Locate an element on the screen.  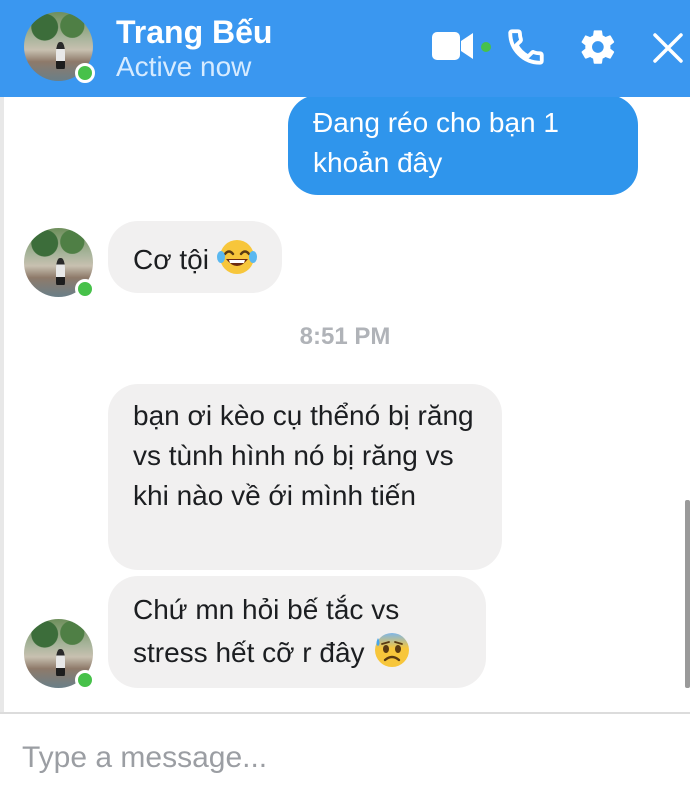
online-indicator-icon is located at coordinates (486, 47).